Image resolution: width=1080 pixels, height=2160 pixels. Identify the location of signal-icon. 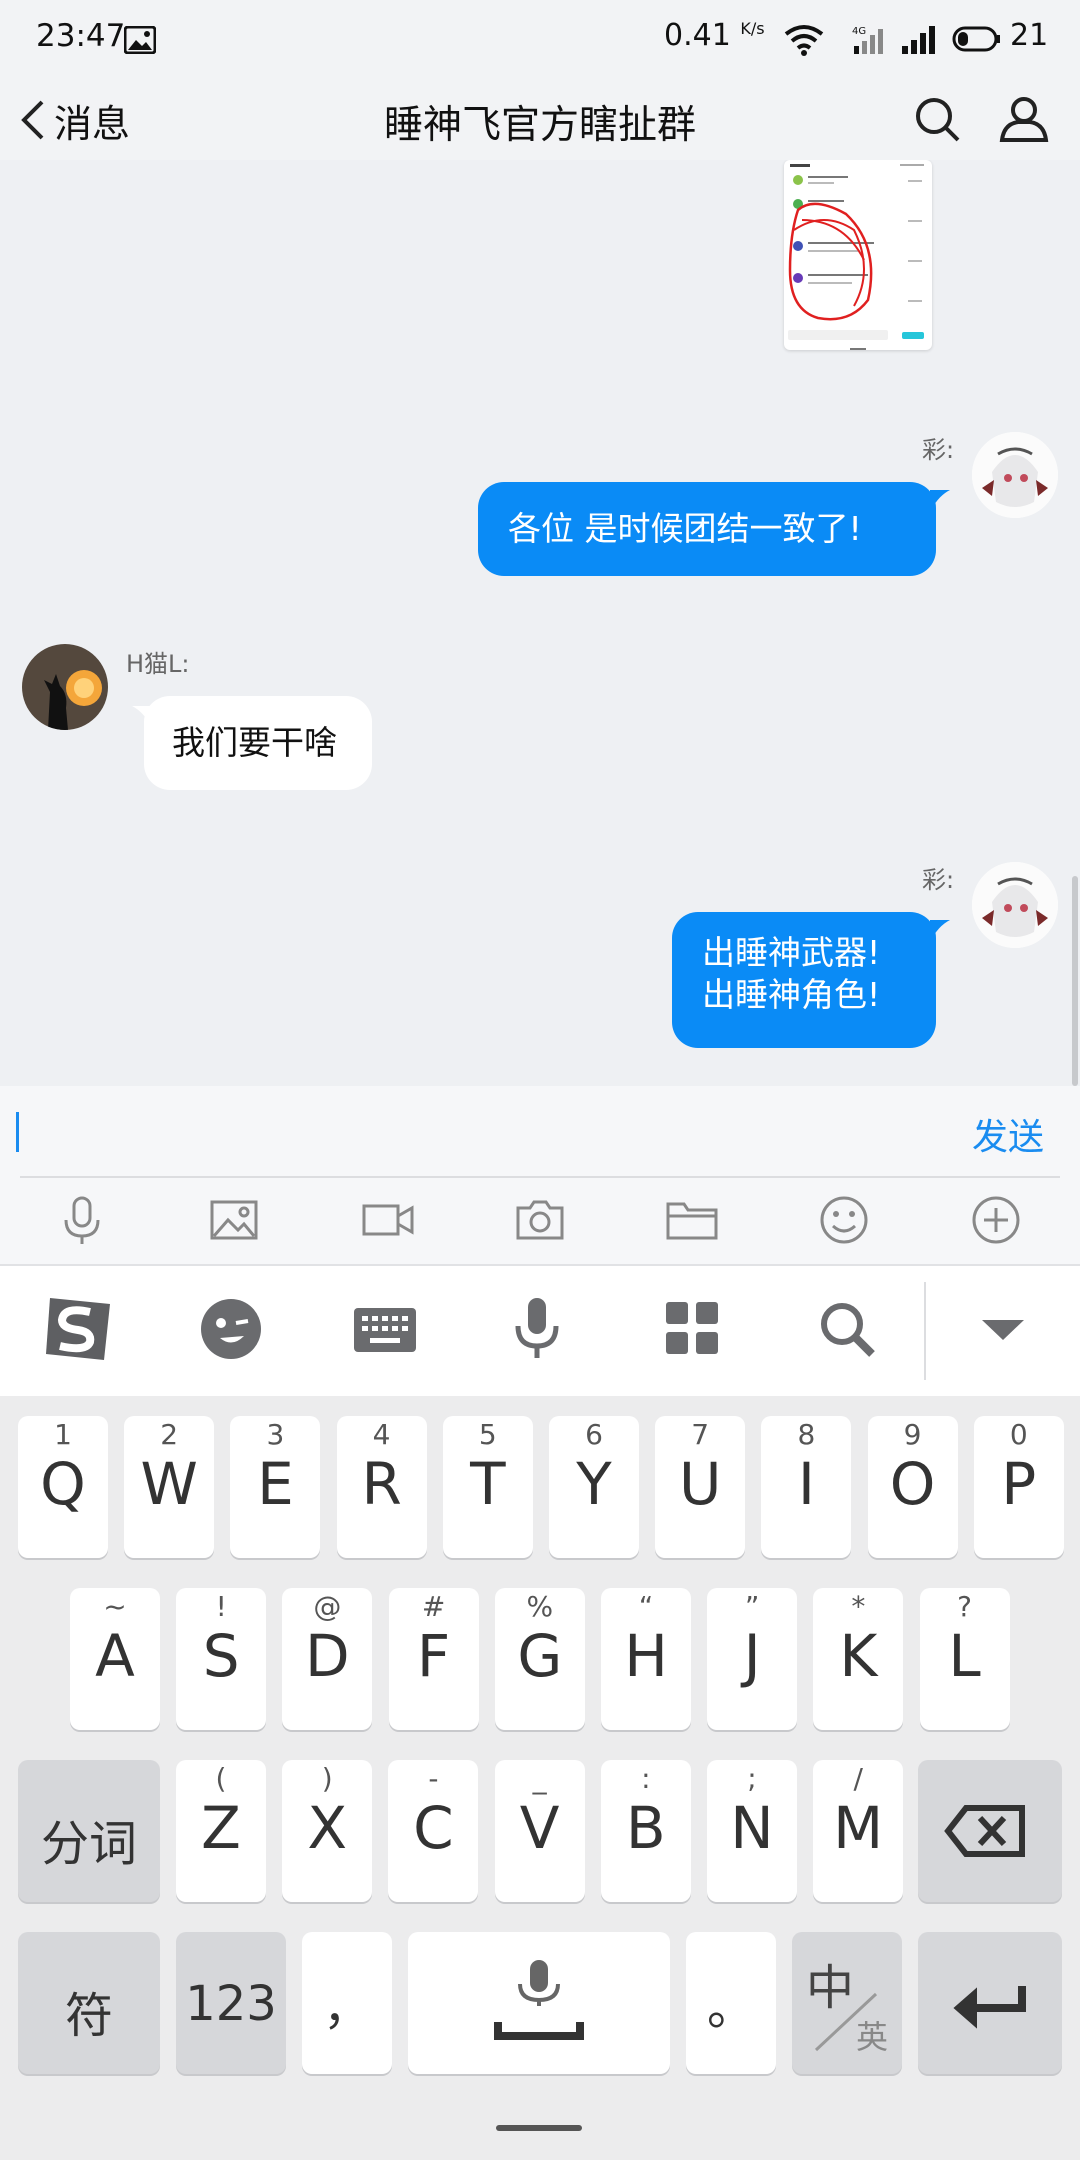
(918, 40).